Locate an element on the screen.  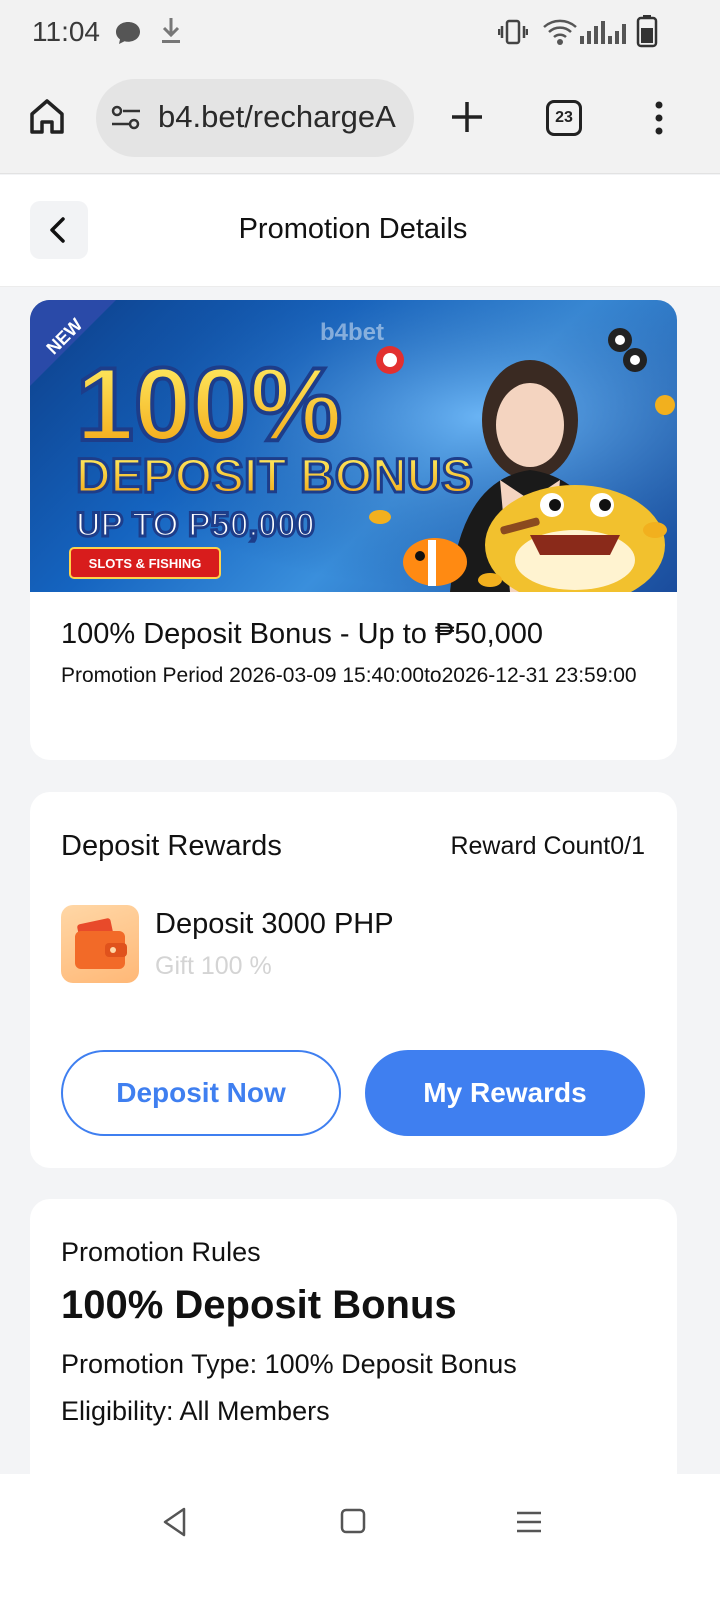
page-header: Promotion Details is located at coordinates (360, 231).